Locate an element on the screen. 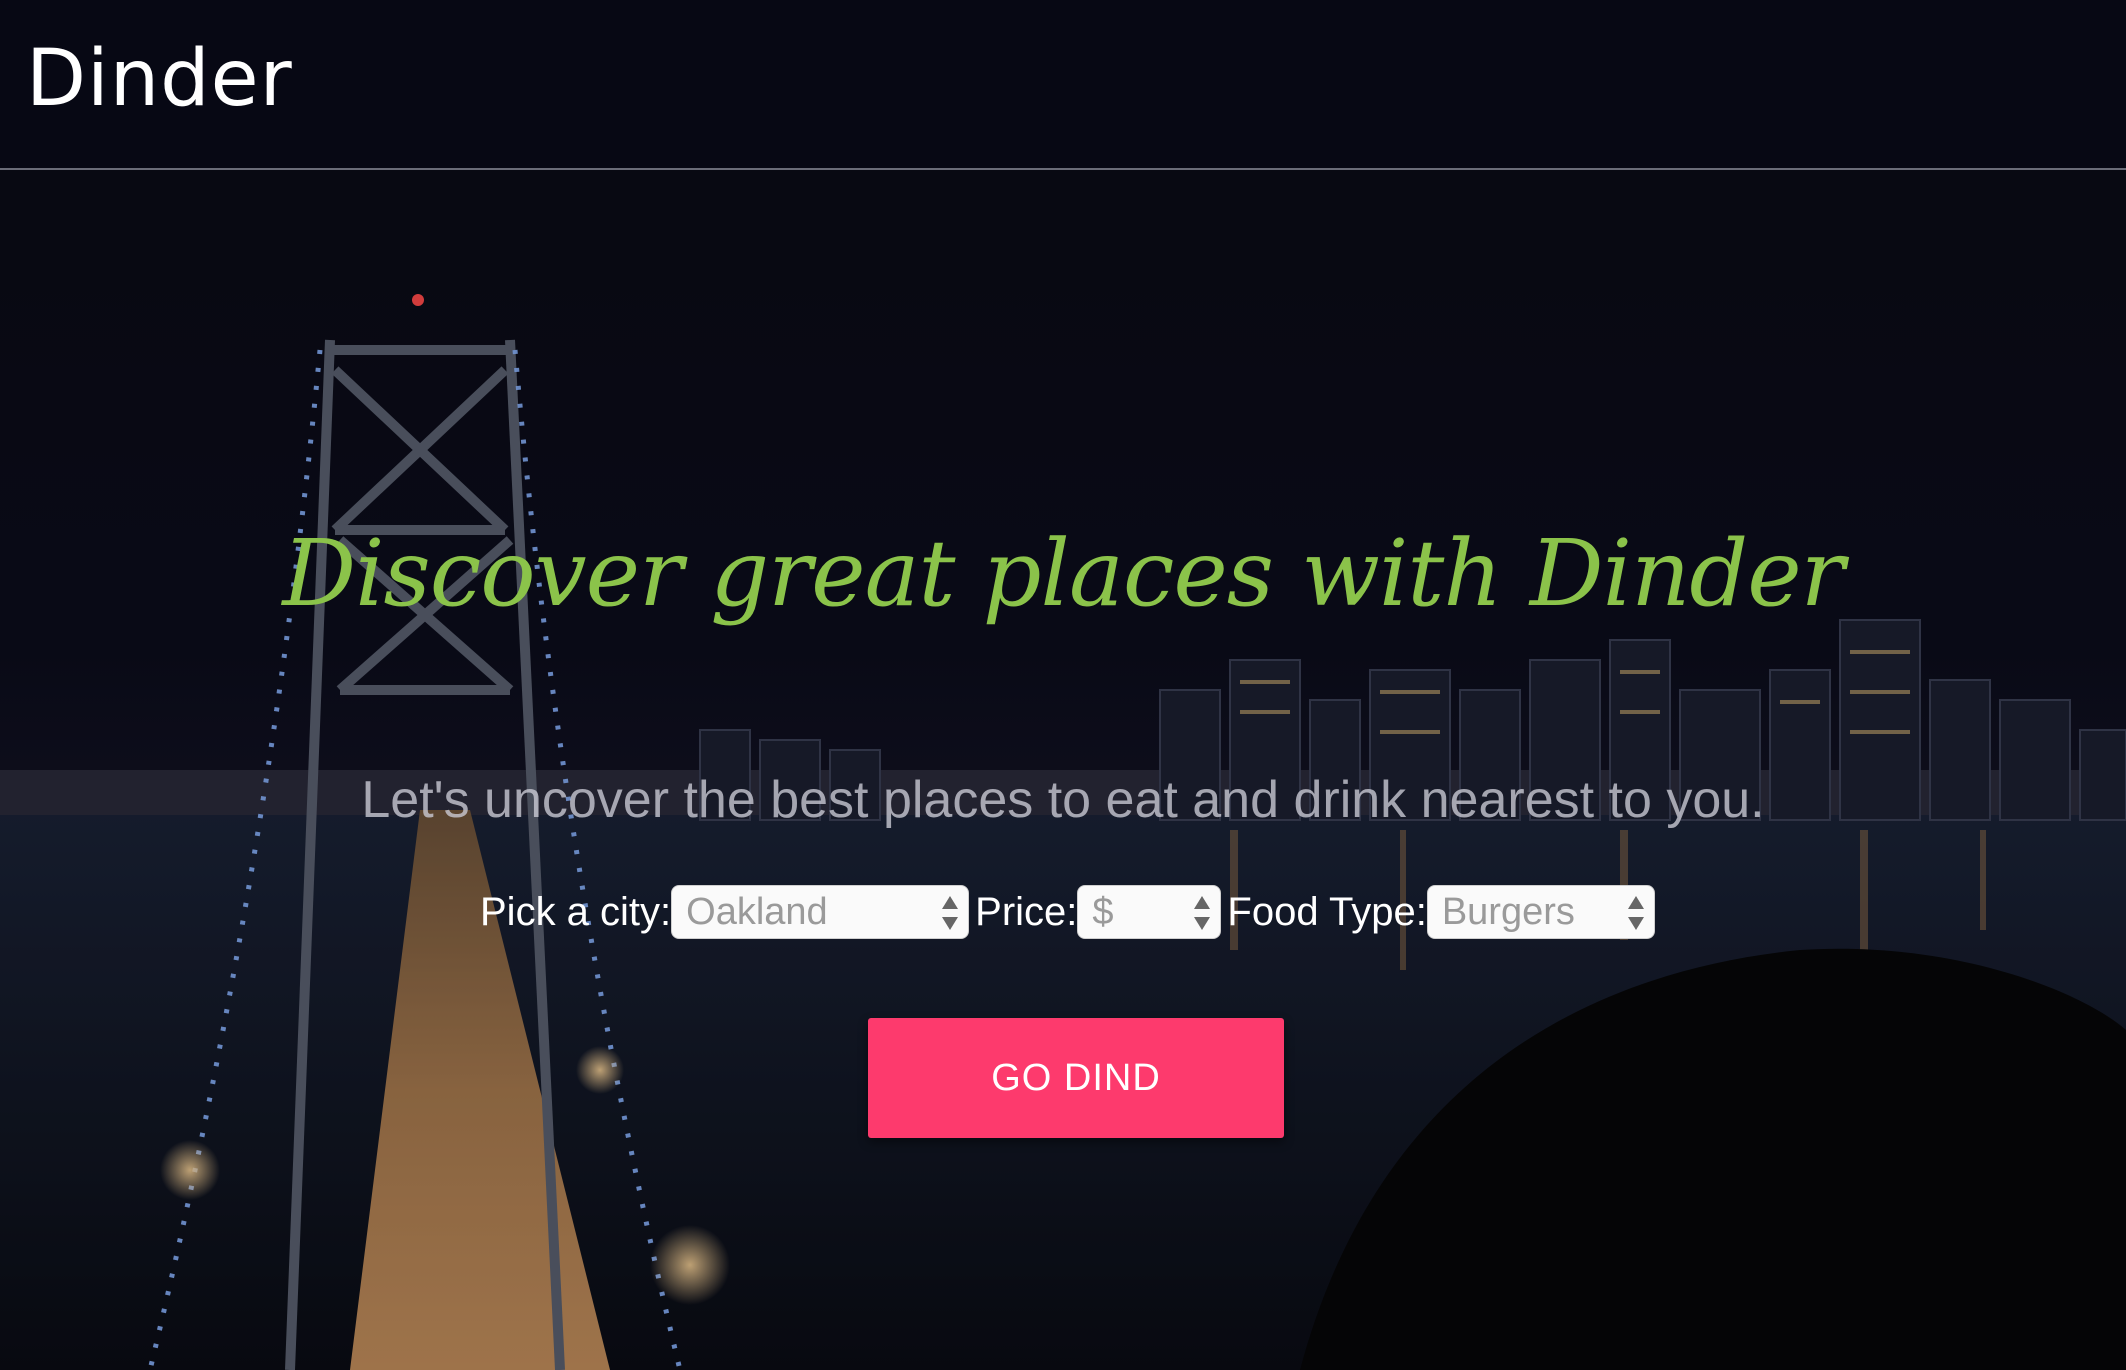  food-type-select: Burgers is located at coordinates (1540, 912).